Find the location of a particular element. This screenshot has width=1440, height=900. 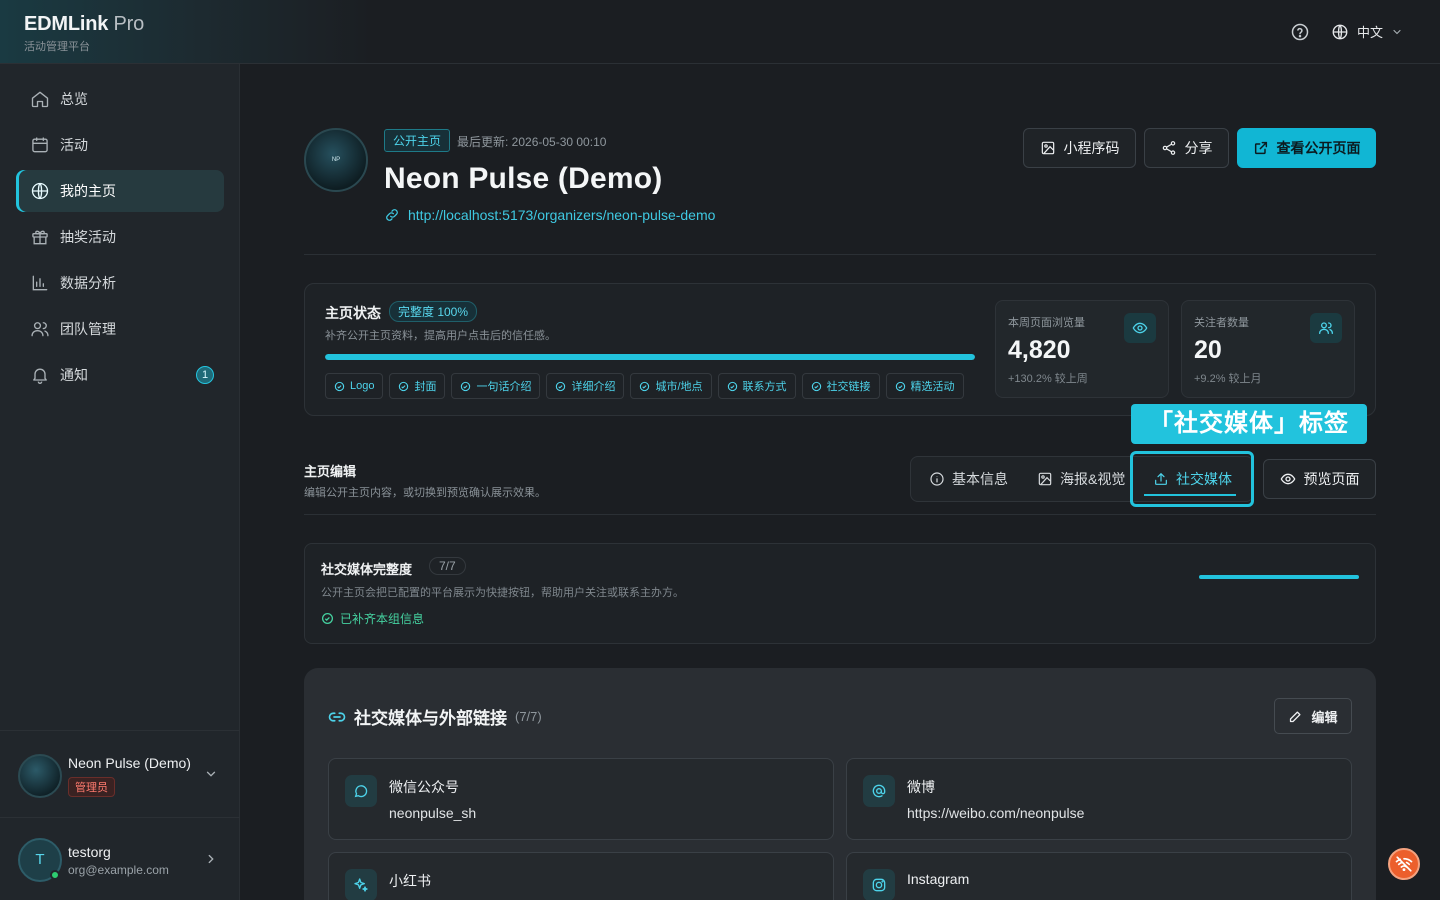

chevron-right-icon is located at coordinates (211, 859).